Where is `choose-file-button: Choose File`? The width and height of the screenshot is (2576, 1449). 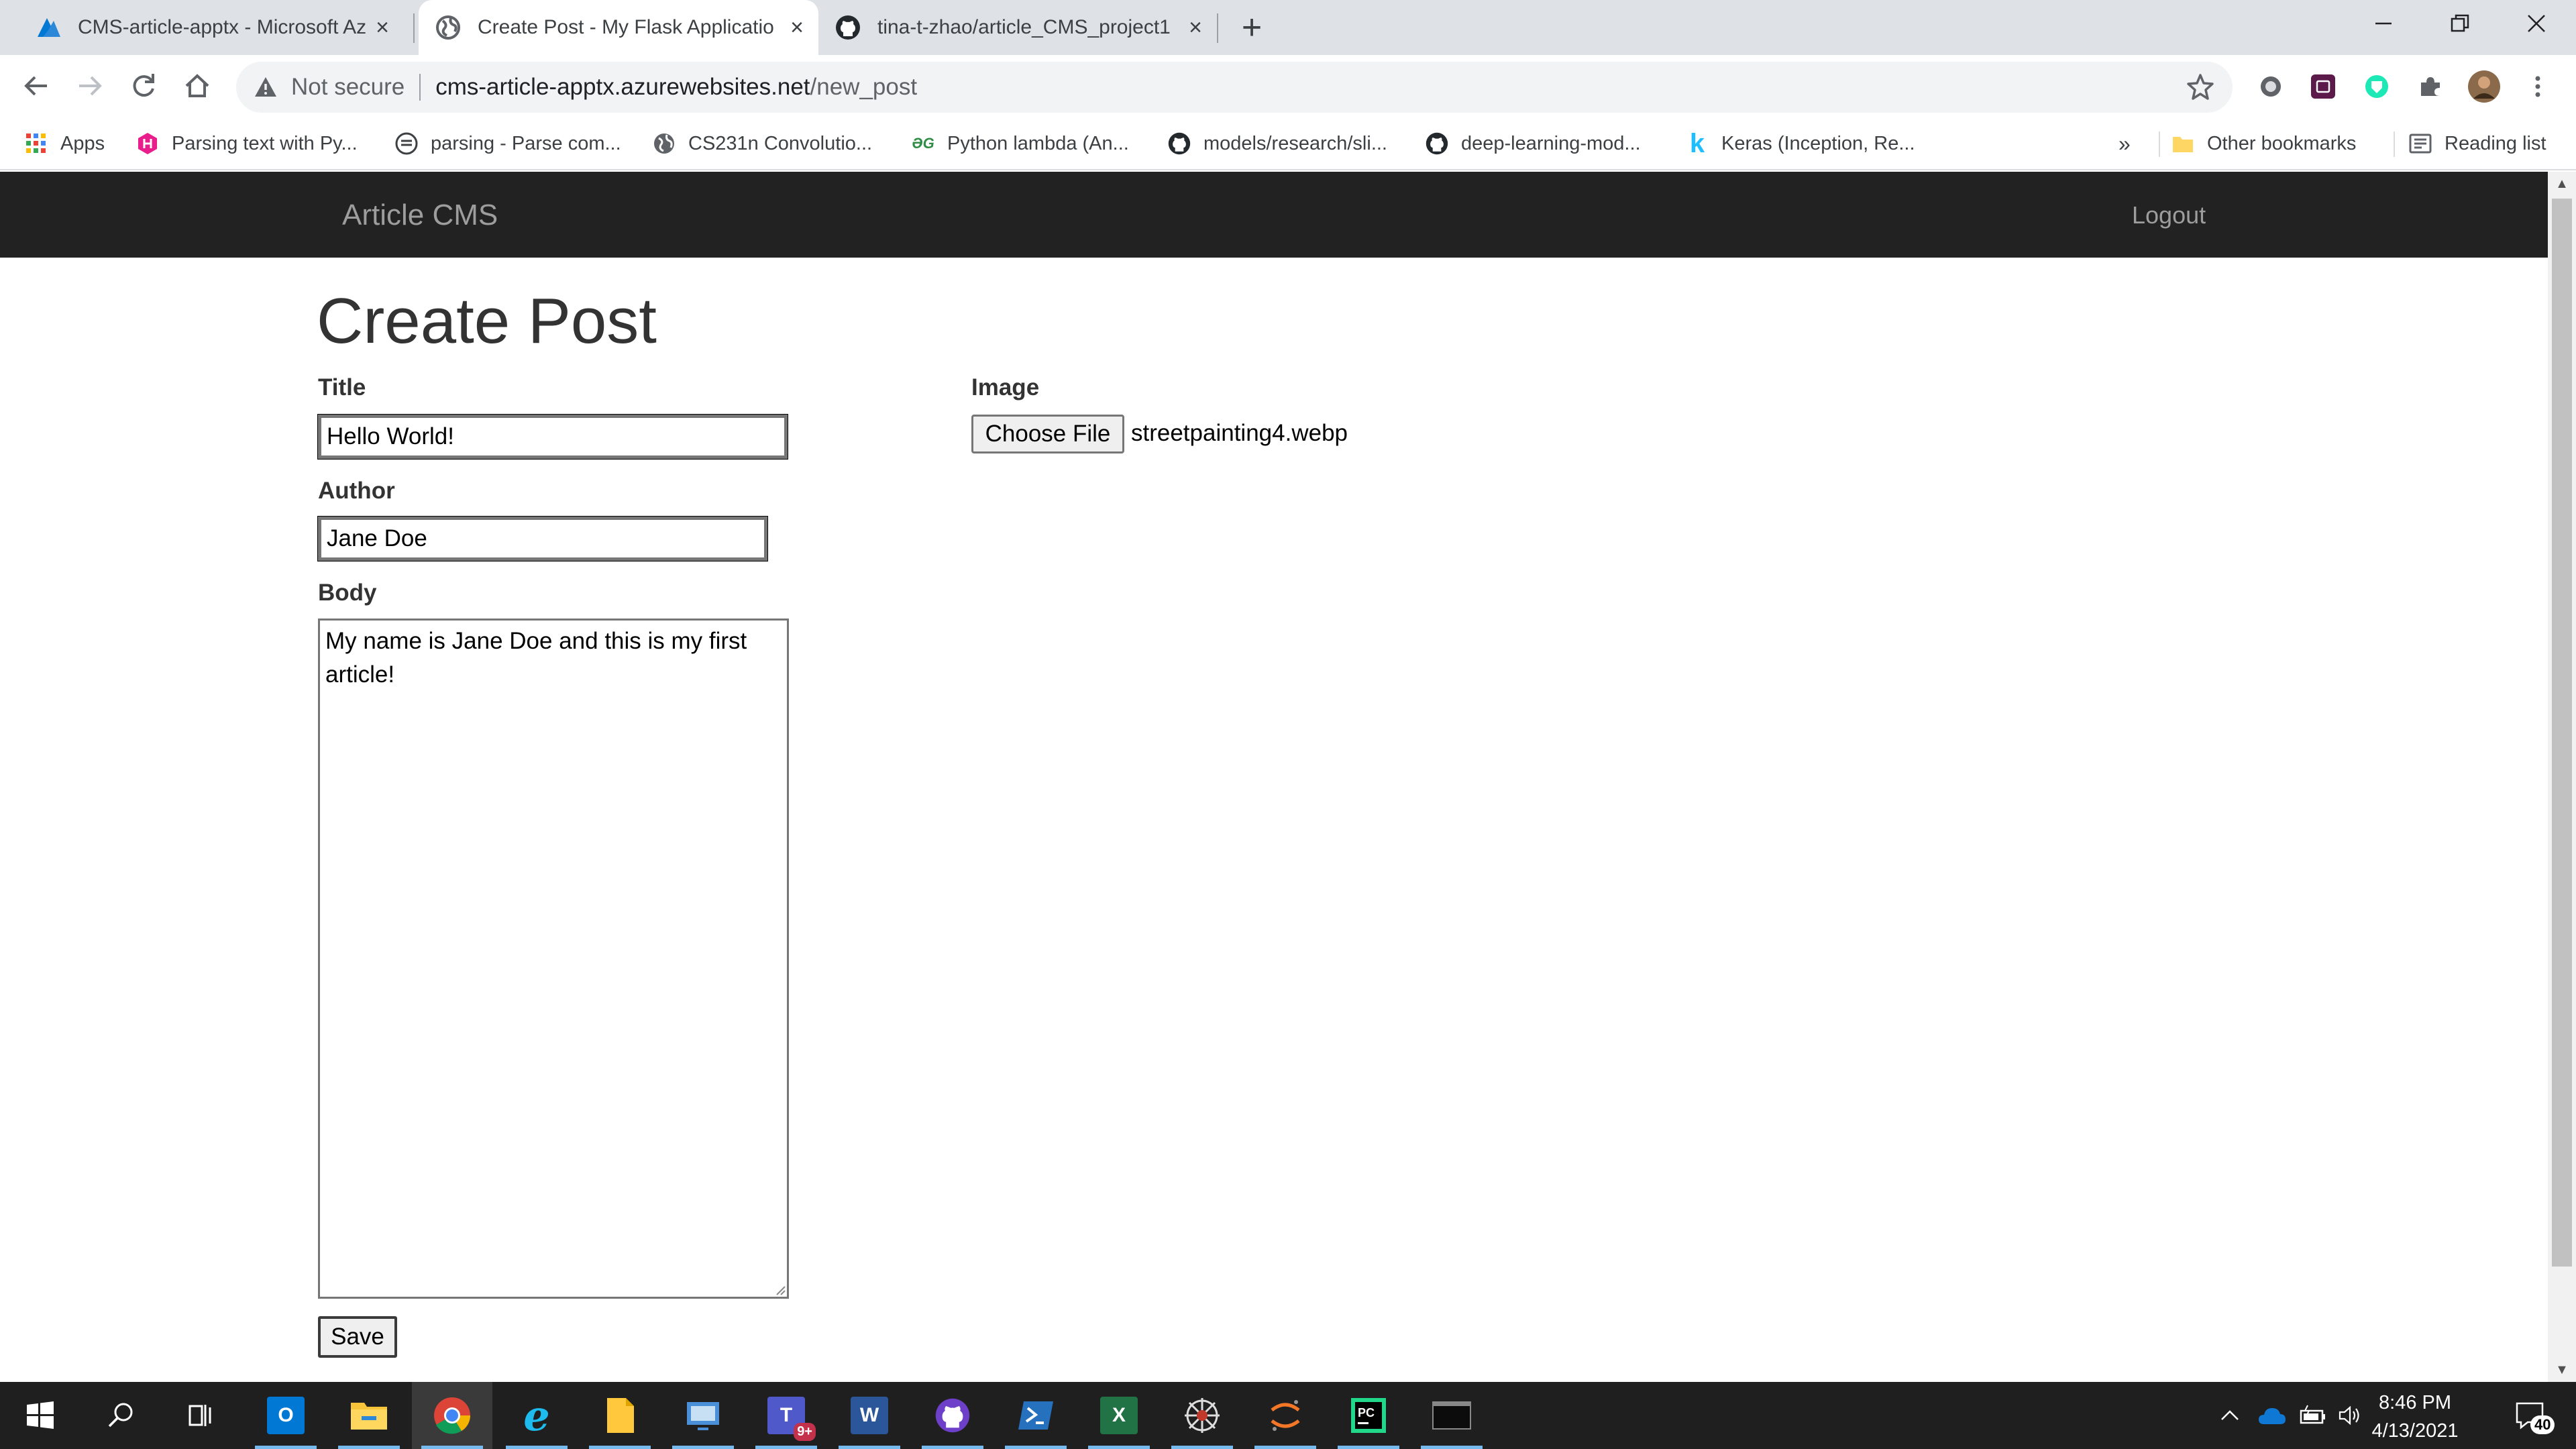
choose-file-button: Choose File is located at coordinates (1047, 434).